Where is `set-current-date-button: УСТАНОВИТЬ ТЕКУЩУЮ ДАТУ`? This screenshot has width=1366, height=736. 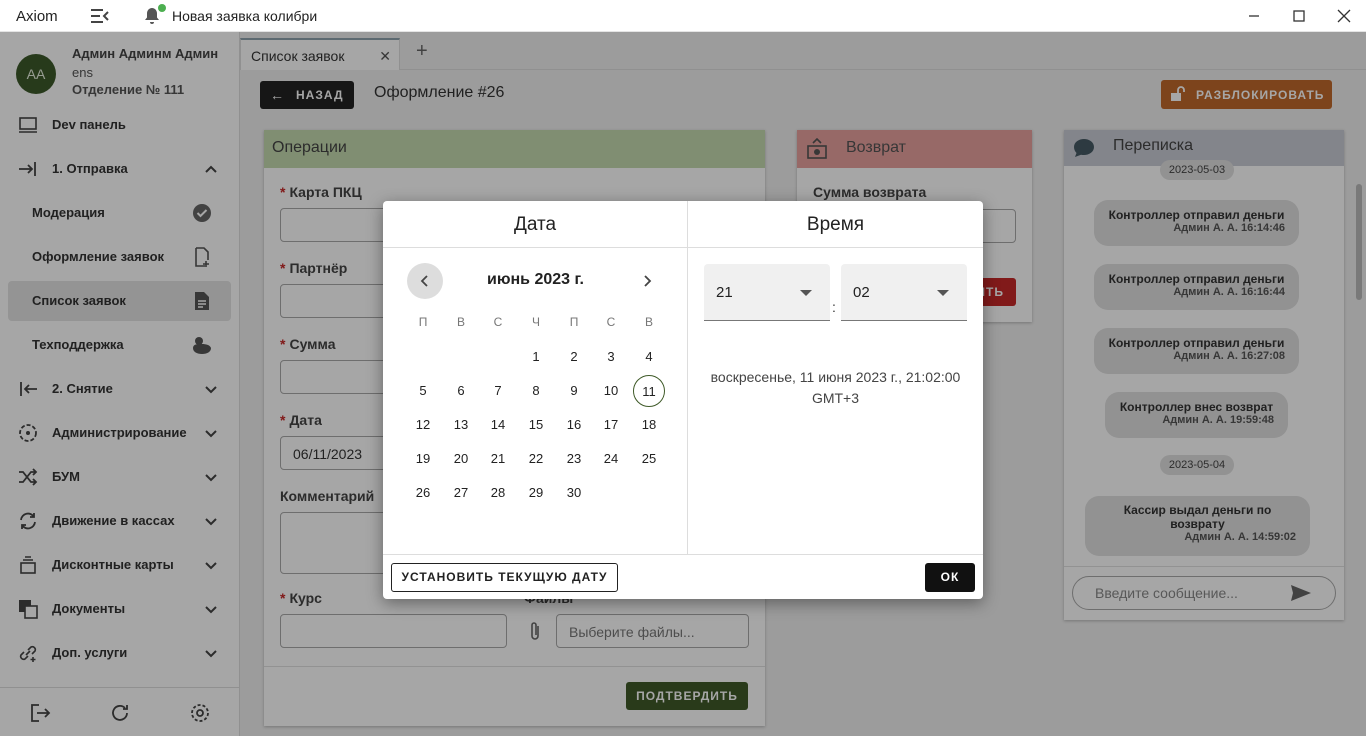 set-current-date-button: УСТАНОВИТЬ ТЕКУЩУЮ ДАТУ is located at coordinates (504, 577).